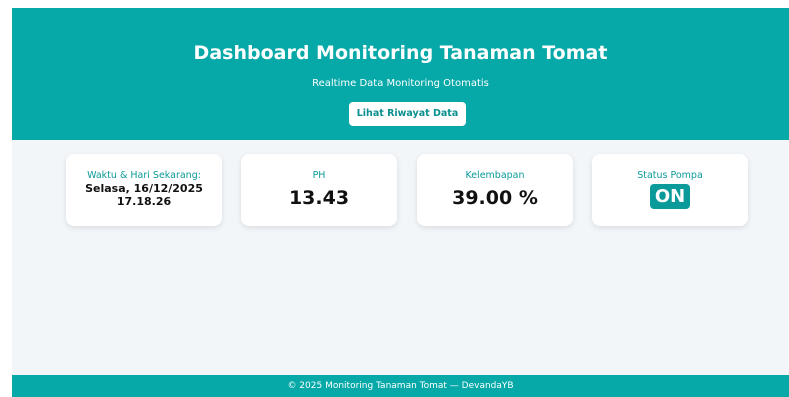  Describe the element at coordinates (319, 198) in the screenshot. I see `ph-value: 13.43` at that location.